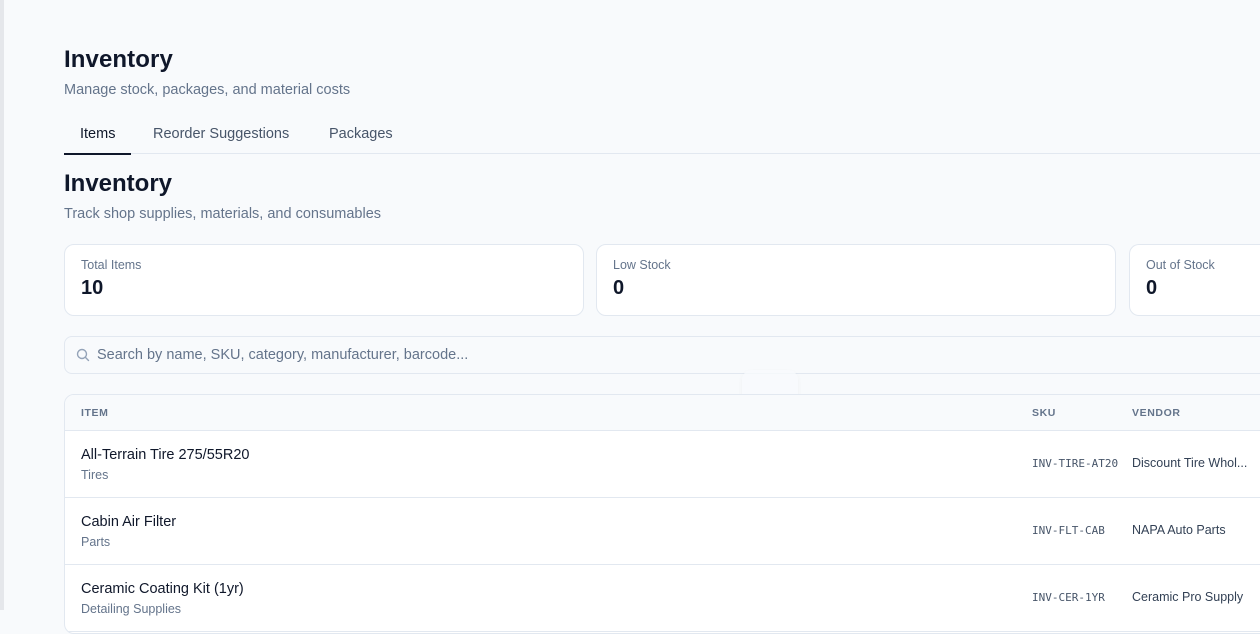 This screenshot has width=1260, height=634. I want to click on item-vendor: NAPA Auto Parts, so click(1179, 530).